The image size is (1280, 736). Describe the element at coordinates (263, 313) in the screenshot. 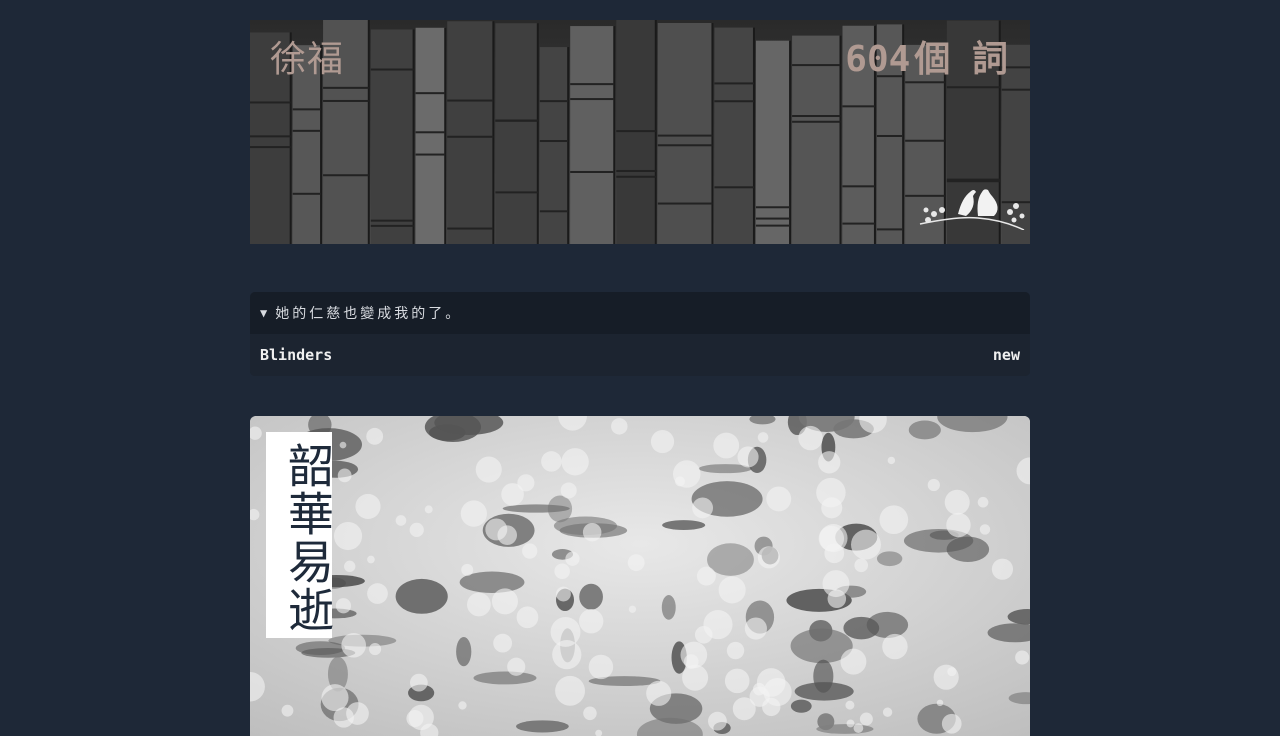

I see `disclosure-triangle-icon: ▼` at that location.